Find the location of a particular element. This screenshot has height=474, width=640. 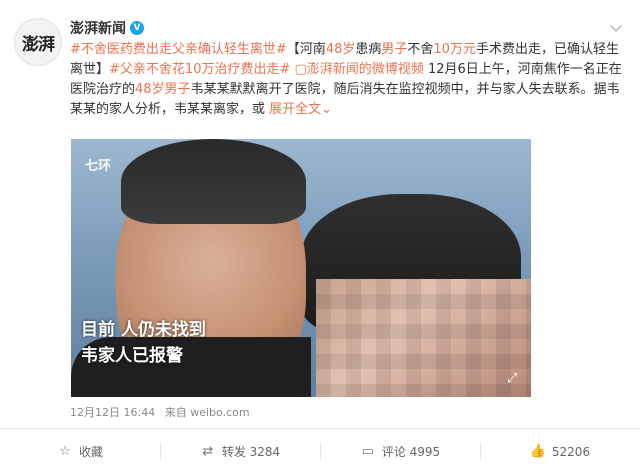

repost-icon: ⇄ is located at coordinates (208, 451).